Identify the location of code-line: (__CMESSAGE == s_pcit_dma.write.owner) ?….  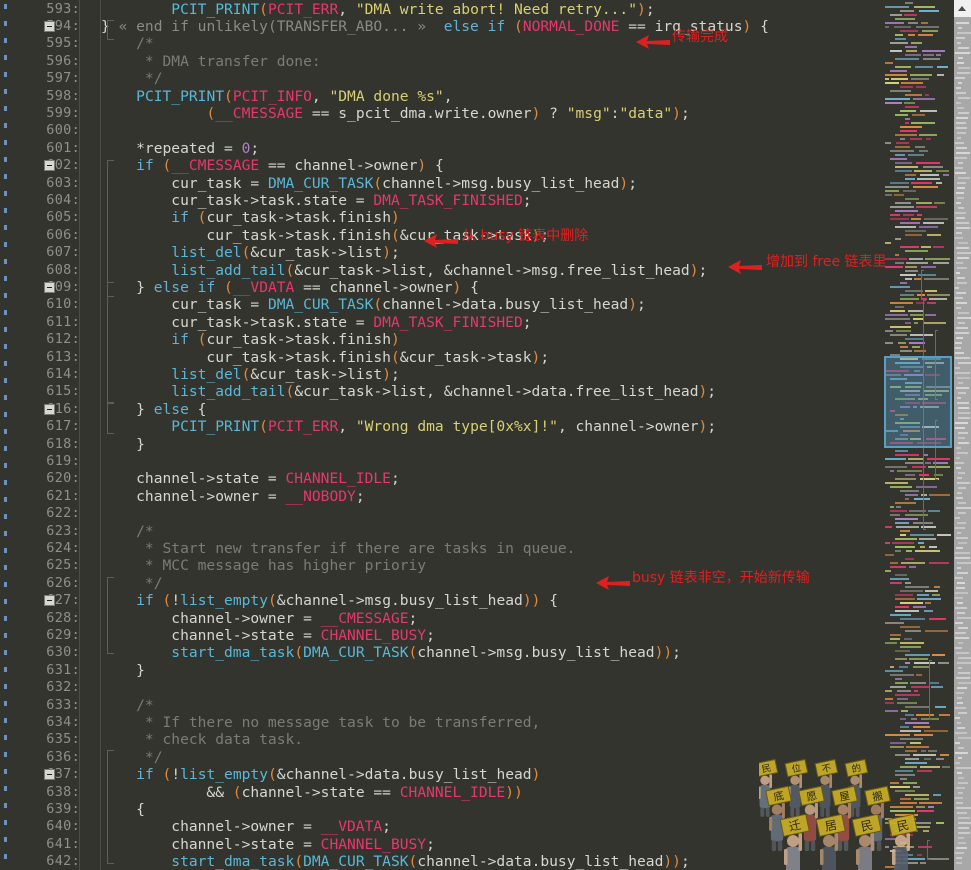
(395, 113).